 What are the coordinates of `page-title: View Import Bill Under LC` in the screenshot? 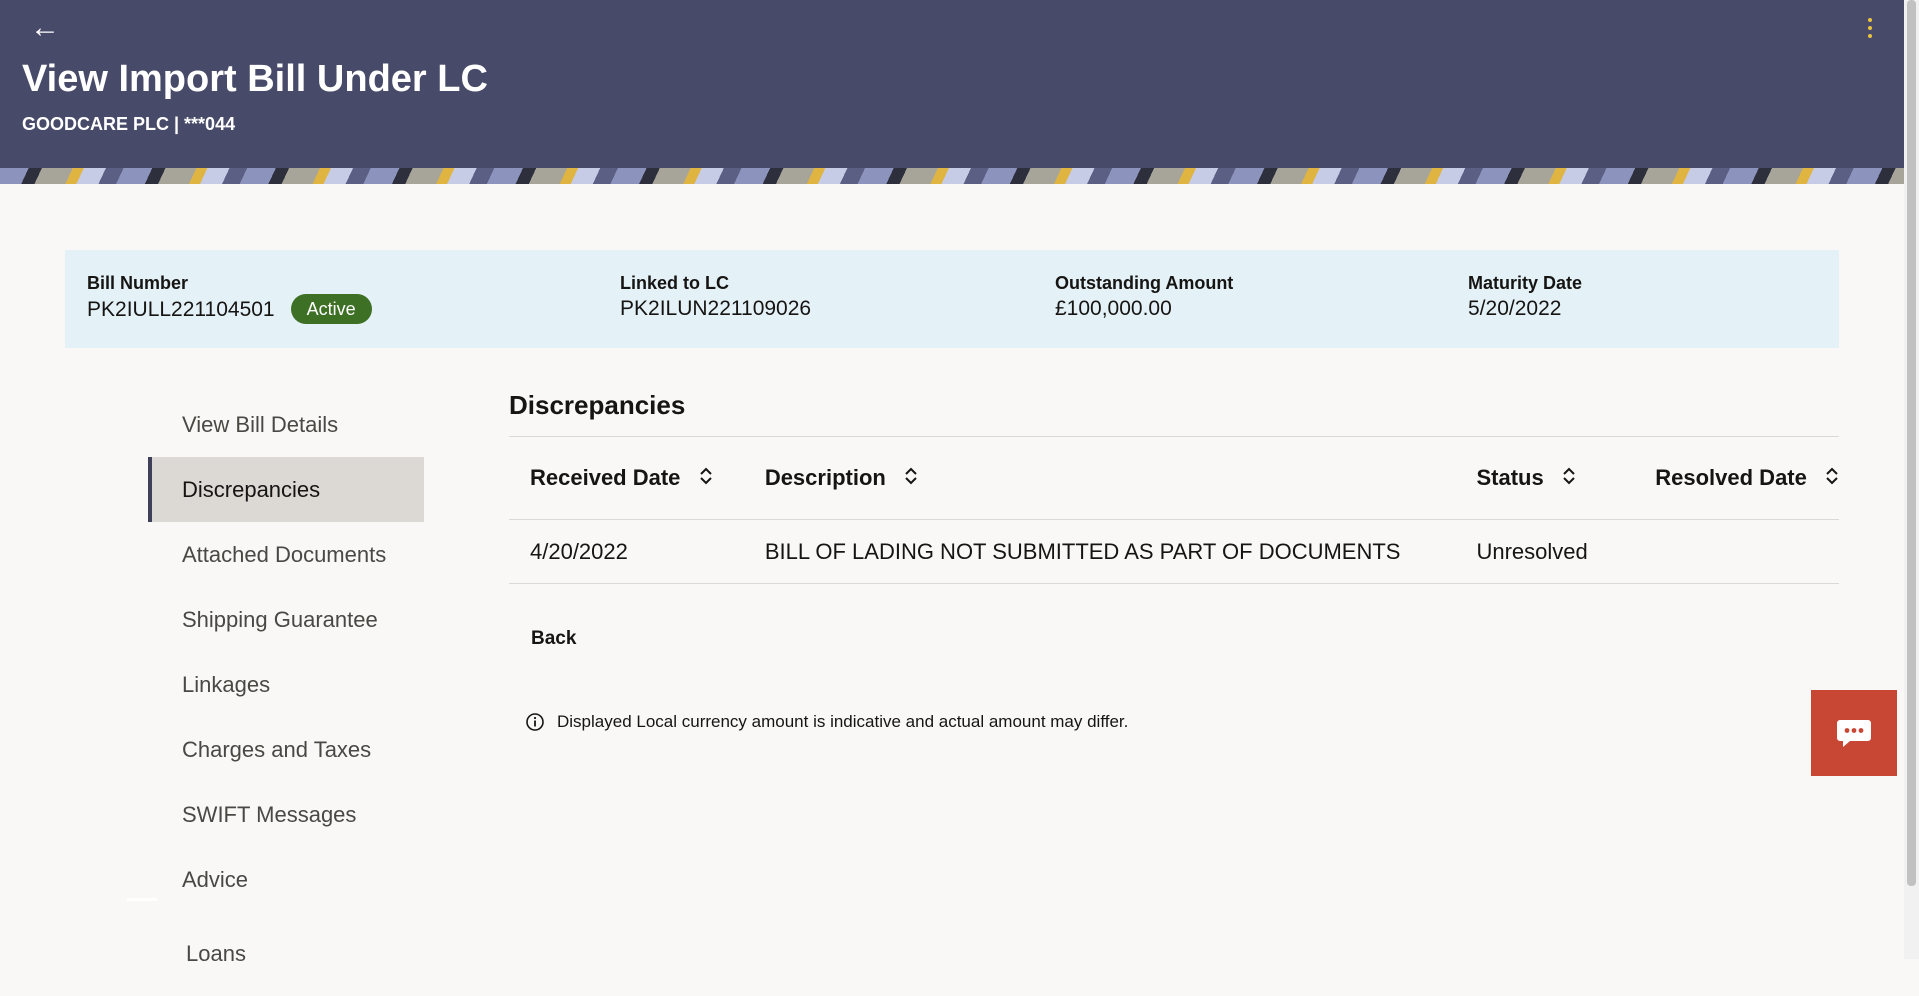 It's located at (255, 79).